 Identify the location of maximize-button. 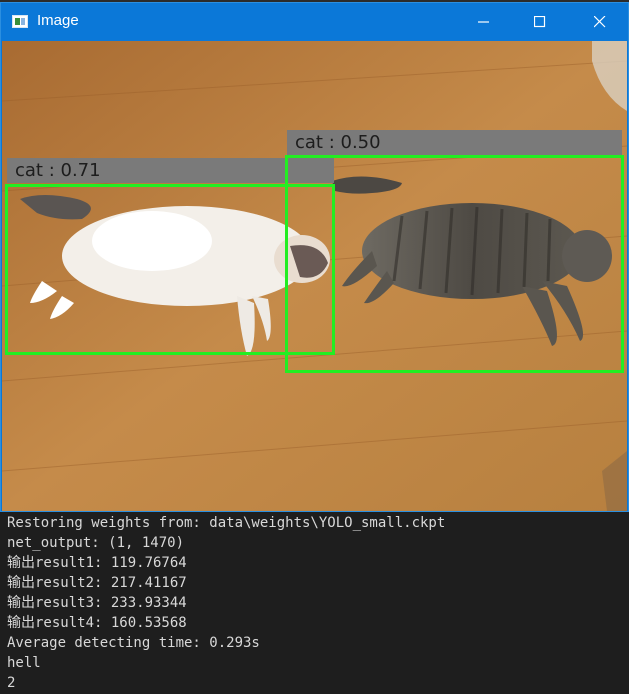
(540, 22).